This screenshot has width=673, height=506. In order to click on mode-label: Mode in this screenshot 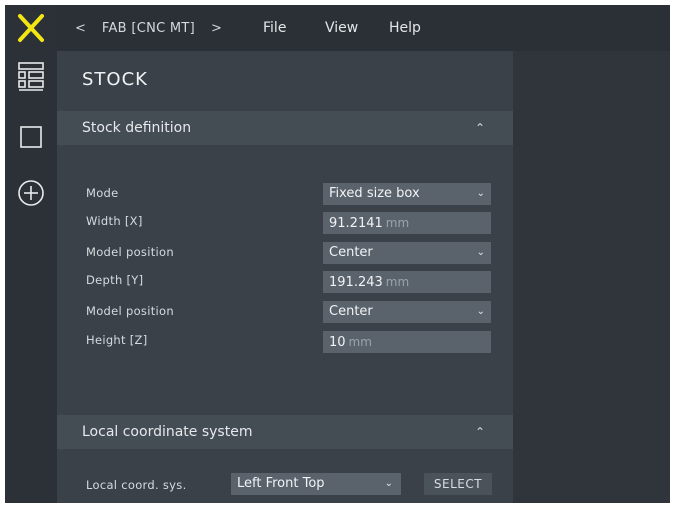, I will do `click(102, 193)`.